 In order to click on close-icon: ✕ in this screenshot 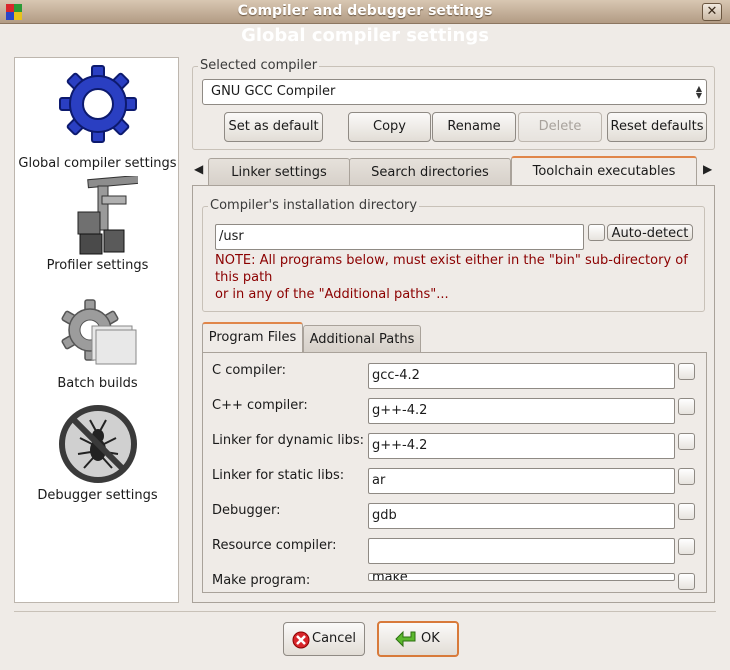, I will do `click(712, 12)`.